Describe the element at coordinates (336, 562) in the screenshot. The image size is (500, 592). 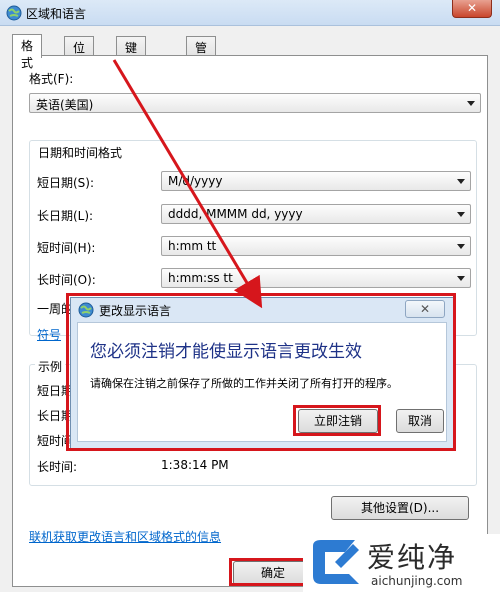
I see `watermark-logo-icon` at that location.